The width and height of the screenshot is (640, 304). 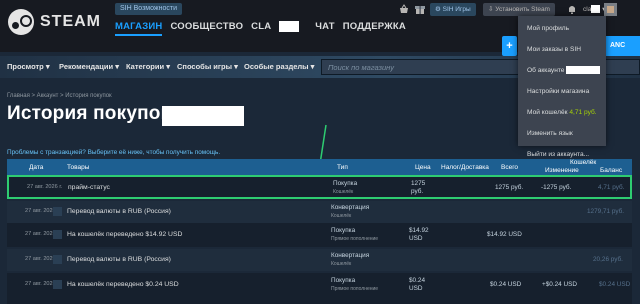 What do you see at coordinates (276, 66) in the screenshot?
I see `store-nav-special-sections-label: Особые разделы` at bounding box center [276, 66].